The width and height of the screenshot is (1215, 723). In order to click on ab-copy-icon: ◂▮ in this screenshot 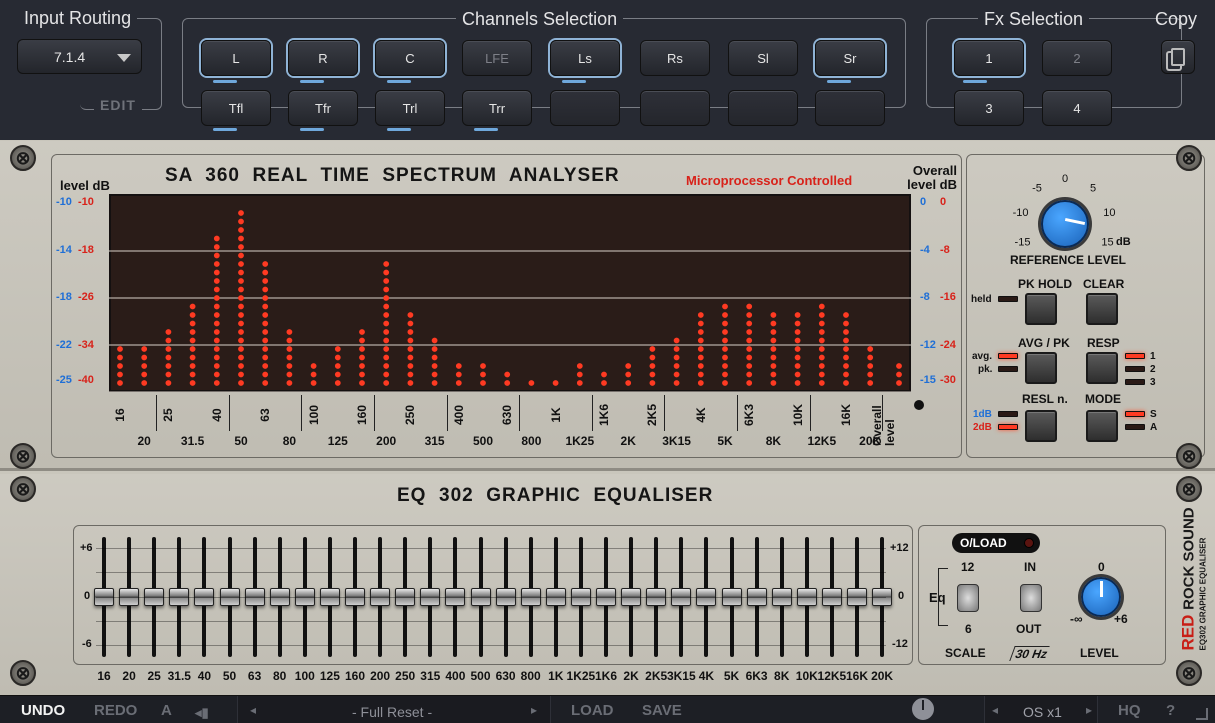, I will do `click(207, 712)`.